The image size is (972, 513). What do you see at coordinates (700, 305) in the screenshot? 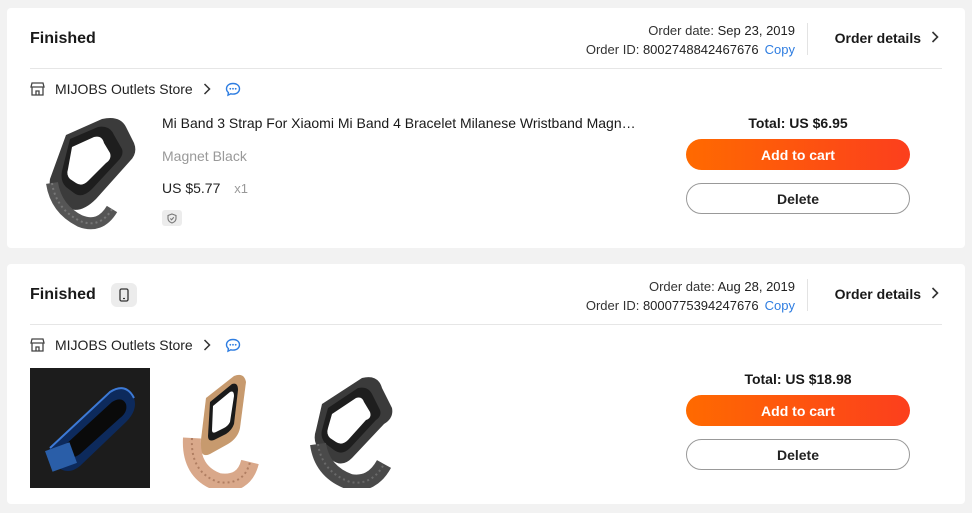
I see `order-id: 8000775394247676` at bounding box center [700, 305].